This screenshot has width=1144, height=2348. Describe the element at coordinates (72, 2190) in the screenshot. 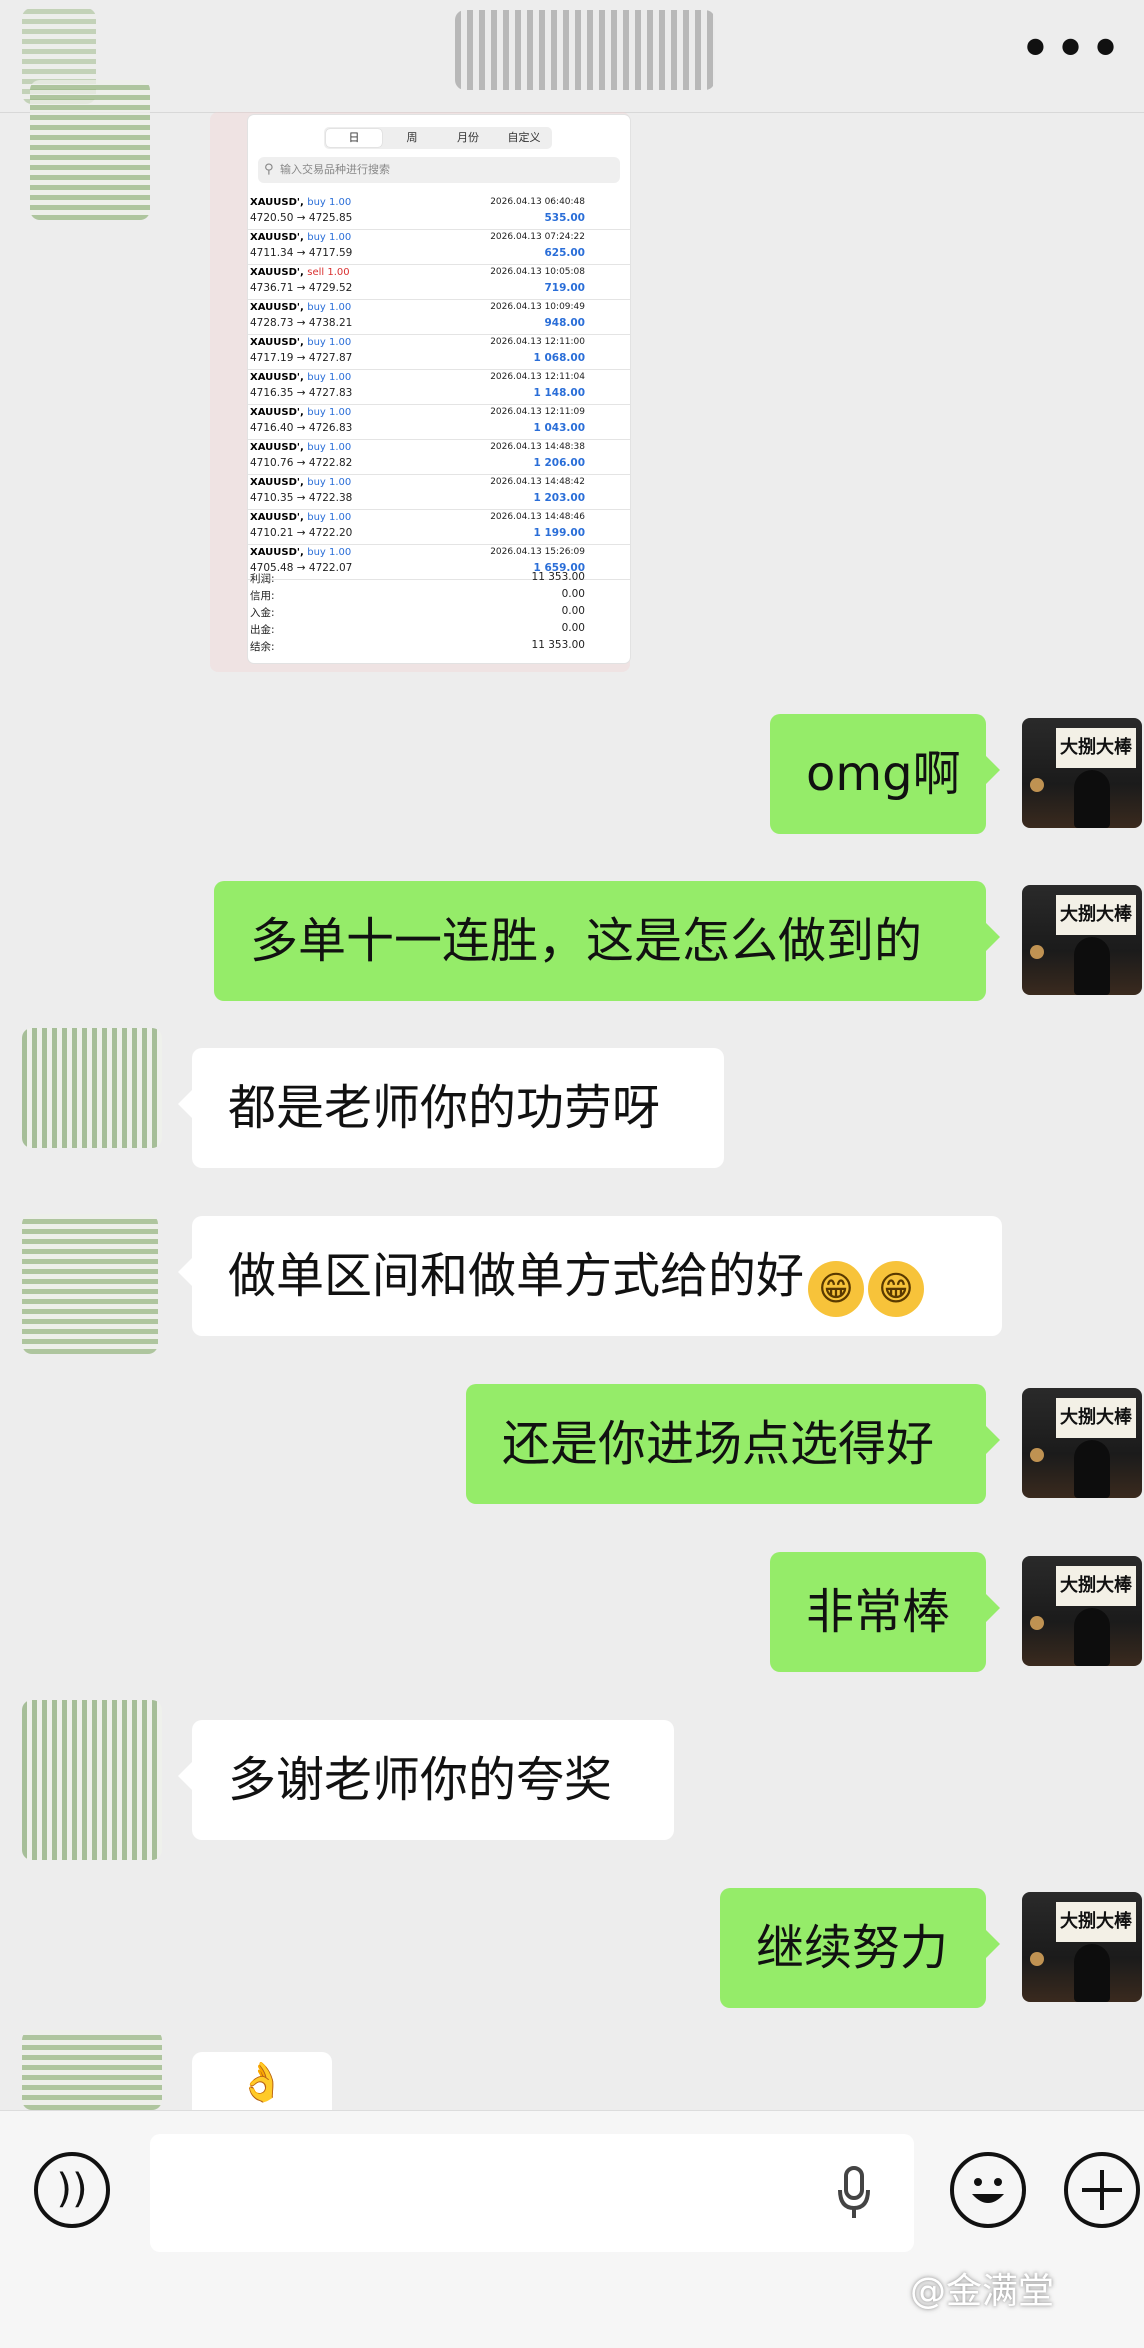

I see `voice-icon: ))` at that location.